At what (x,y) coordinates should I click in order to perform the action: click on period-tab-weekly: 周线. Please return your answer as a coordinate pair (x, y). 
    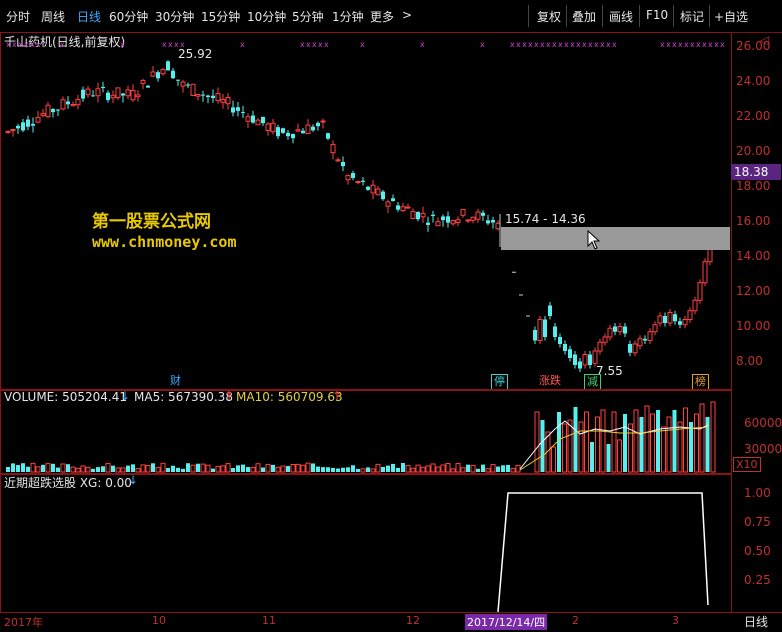
    Looking at the image, I should click on (53, 16).